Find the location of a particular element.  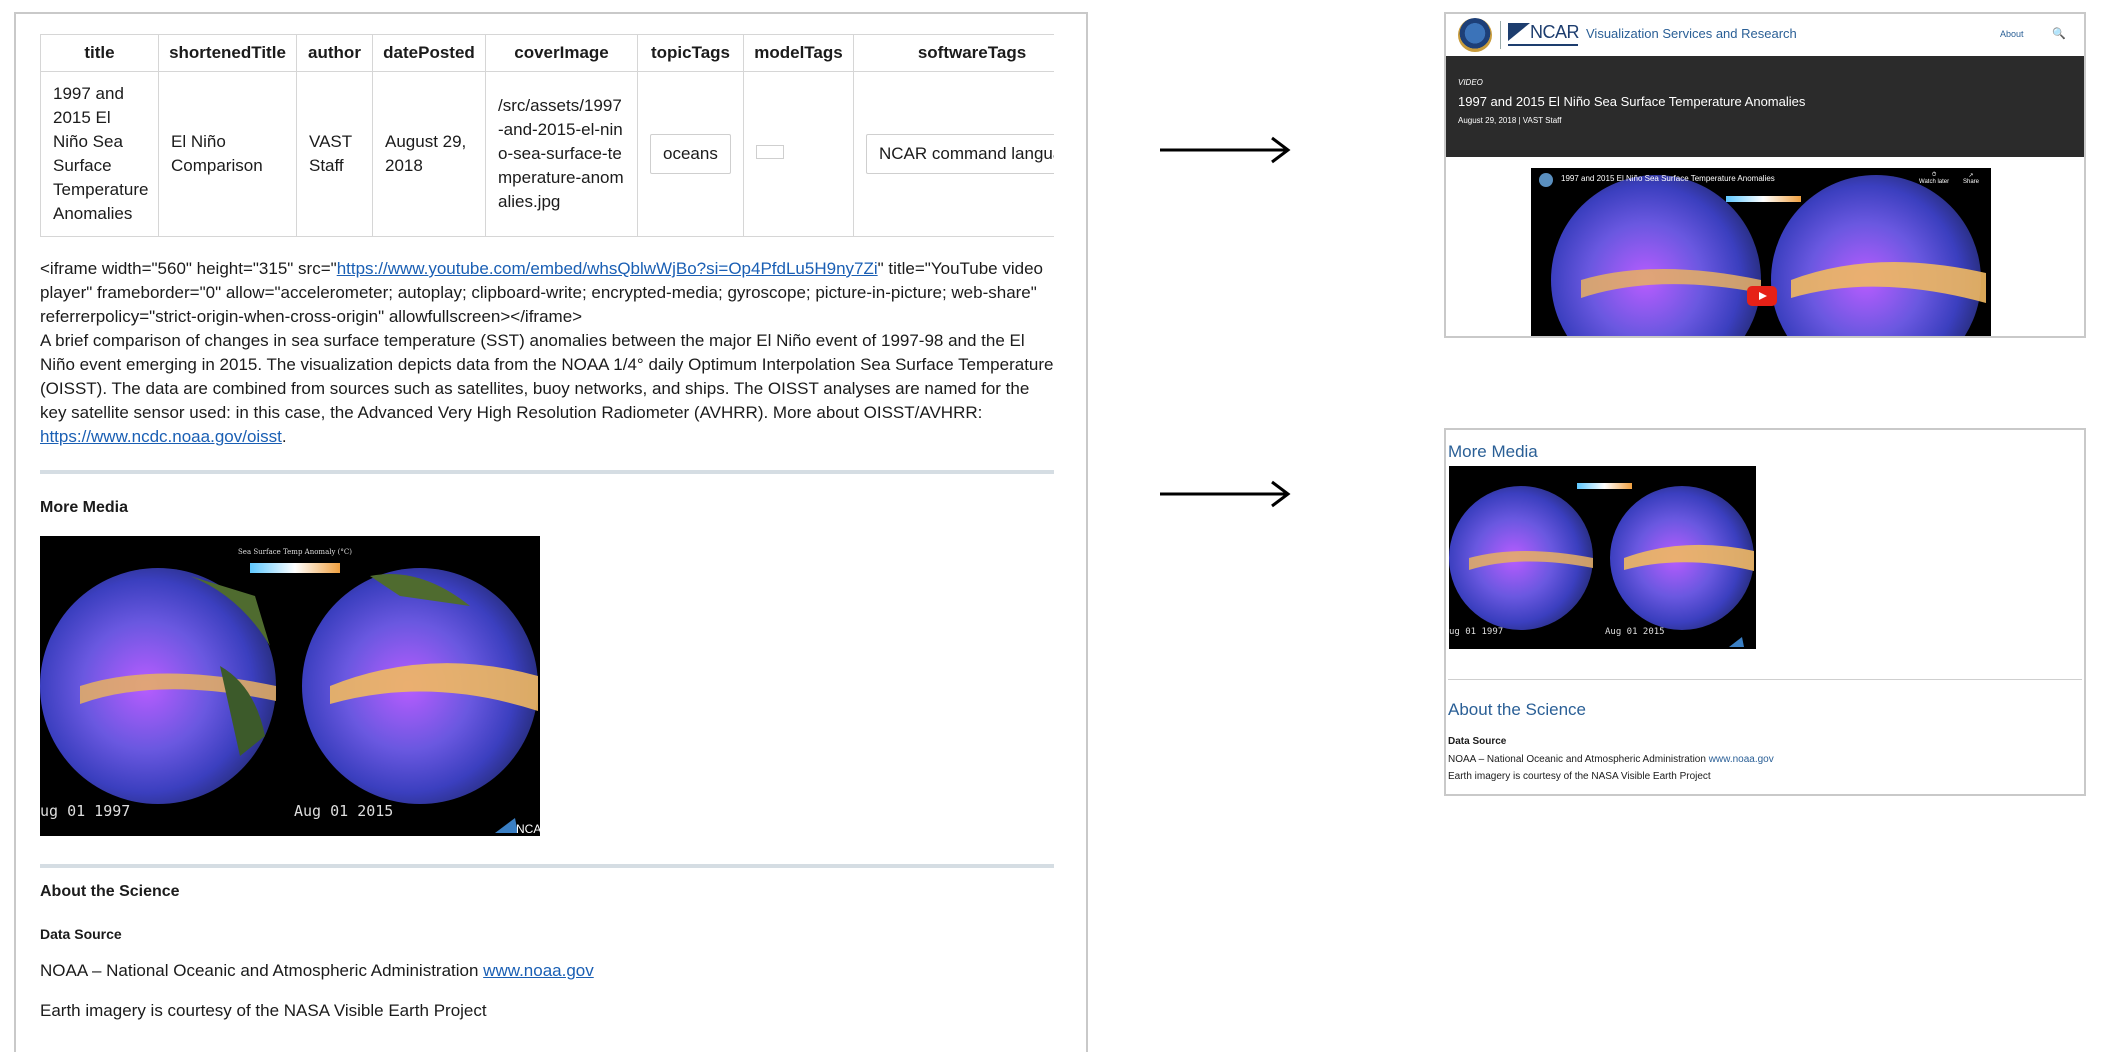

oisst-link: https://www.ncdc.noaa.gov/oisst is located at coordinates (161, 436).